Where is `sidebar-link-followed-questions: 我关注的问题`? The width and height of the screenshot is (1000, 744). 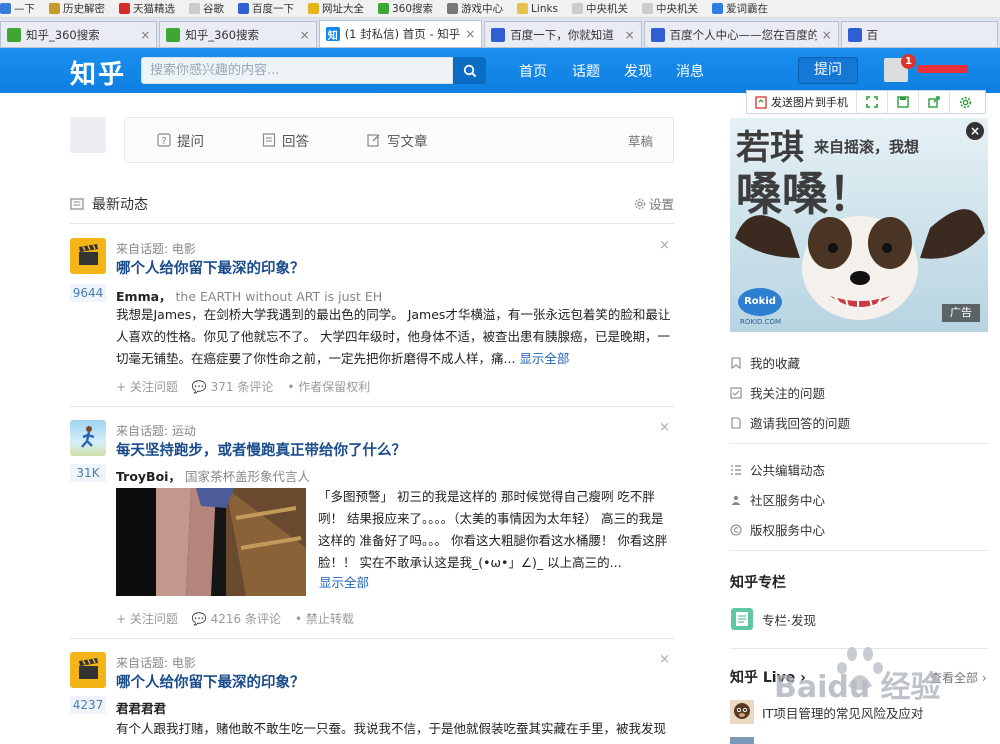 sidebar-link-followed-questions: 我关注的问题 is located at coordinates (777, 392).